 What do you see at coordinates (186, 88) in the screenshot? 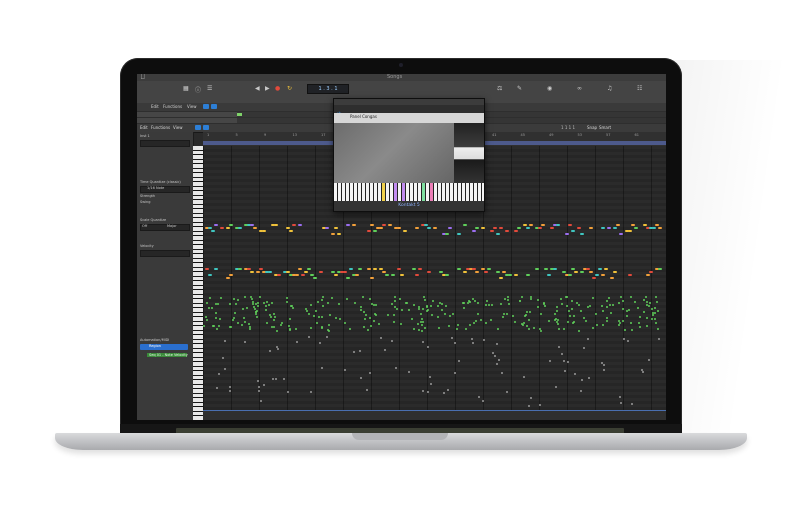
I see `library-icon: ▦` at bounding box center [186, 88].